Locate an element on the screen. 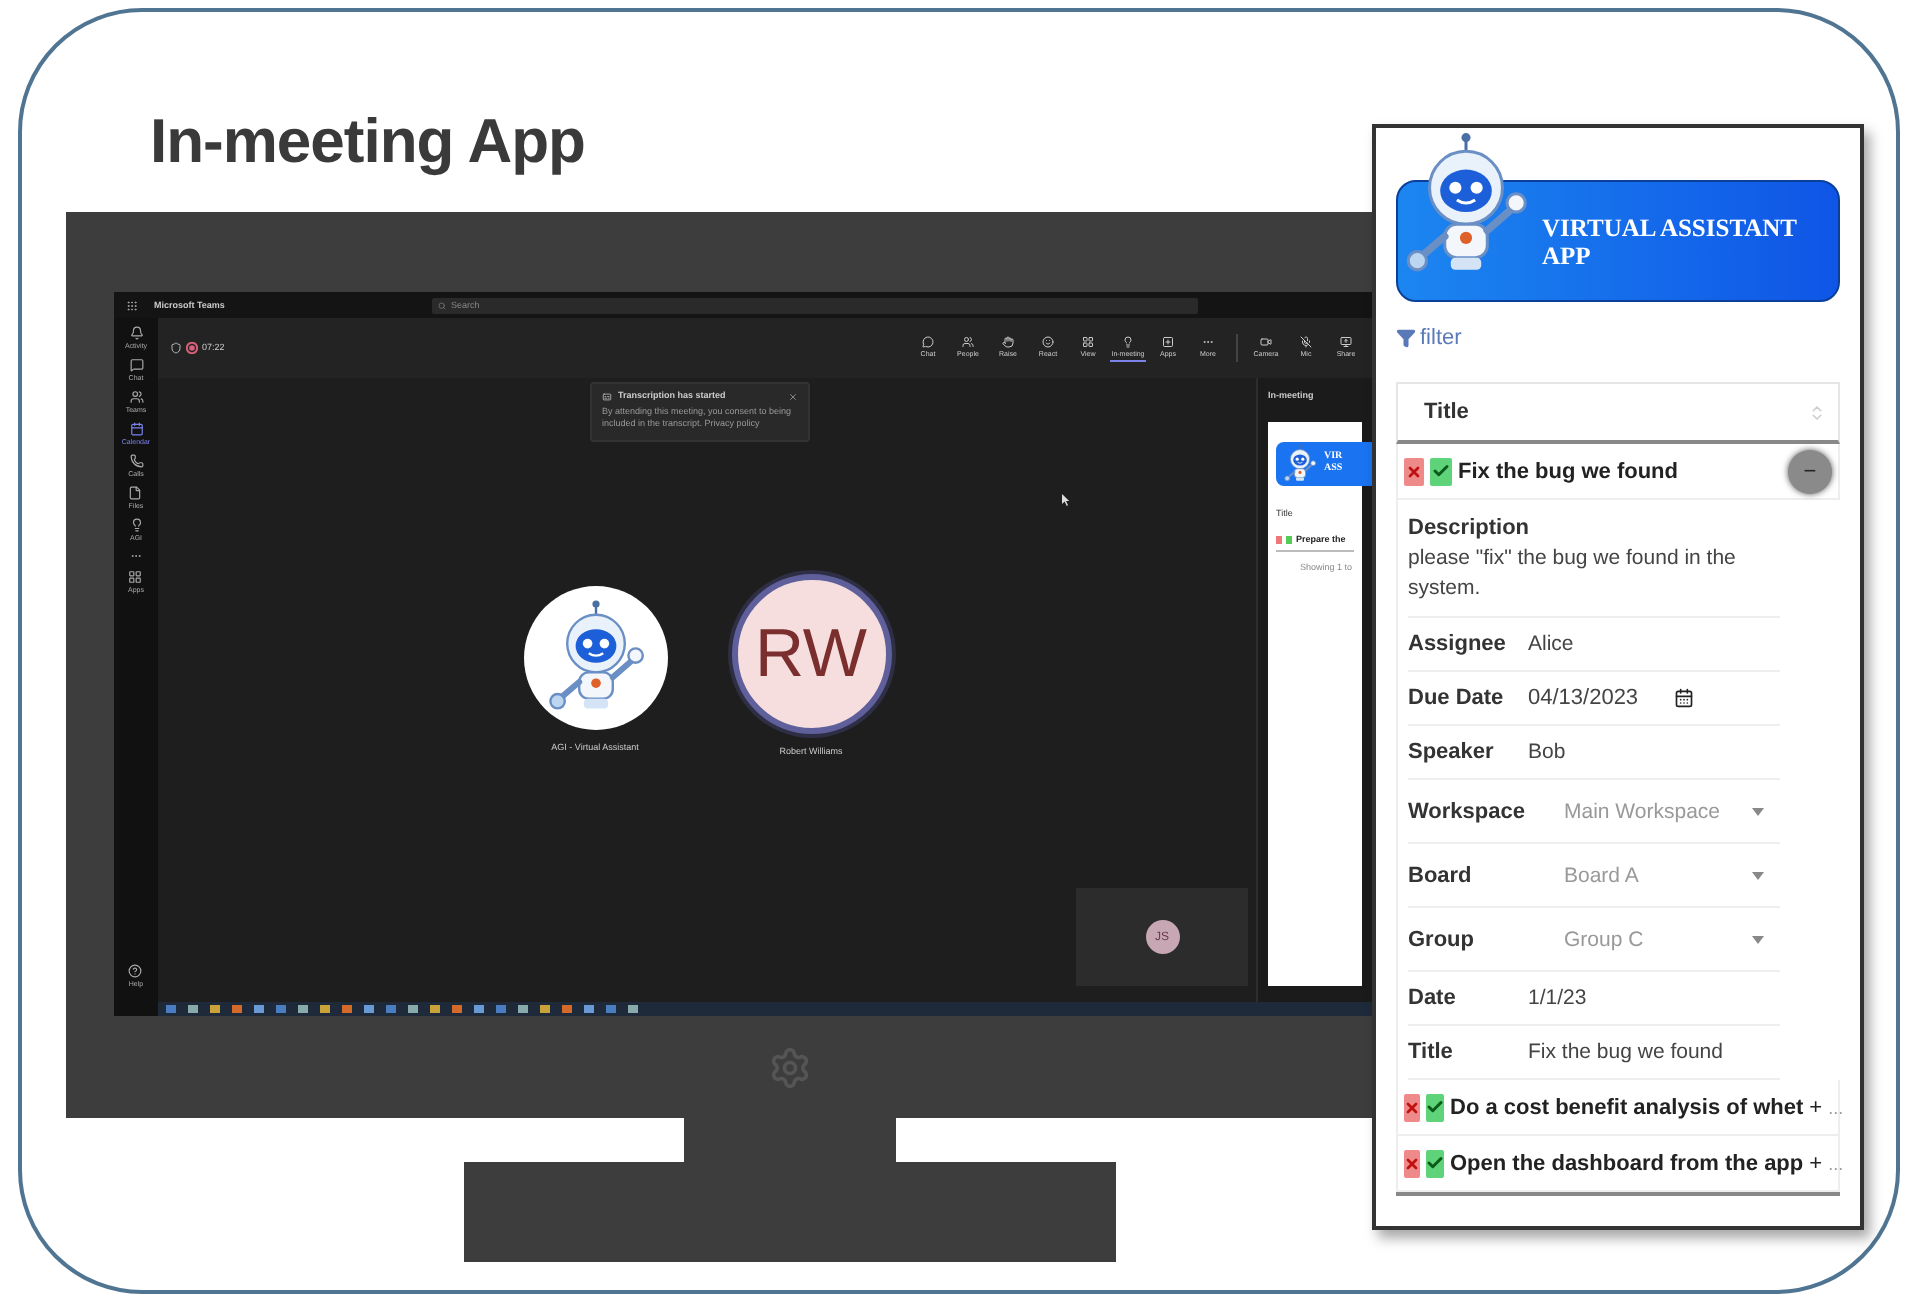 Image resolution: width=1922 pixels, height=1306 pixels. settings-icon is located at coordinates (790, 1067).